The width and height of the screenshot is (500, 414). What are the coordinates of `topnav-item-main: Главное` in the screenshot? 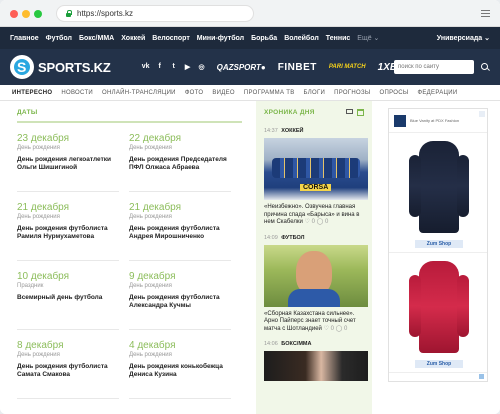 It's located at (24, 38).